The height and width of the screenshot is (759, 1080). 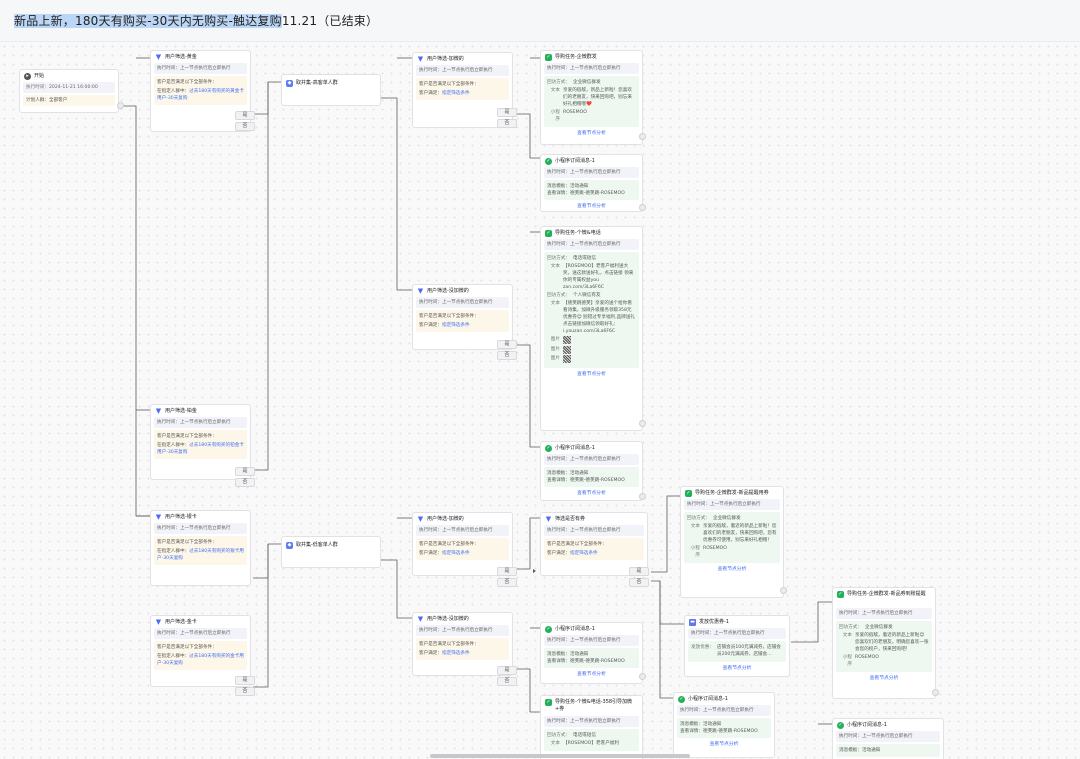 What do you see at coordinates (558, 735) in the screenshot?
I see `send-method-label: 回访方式：` at bounding box center [558, 735].